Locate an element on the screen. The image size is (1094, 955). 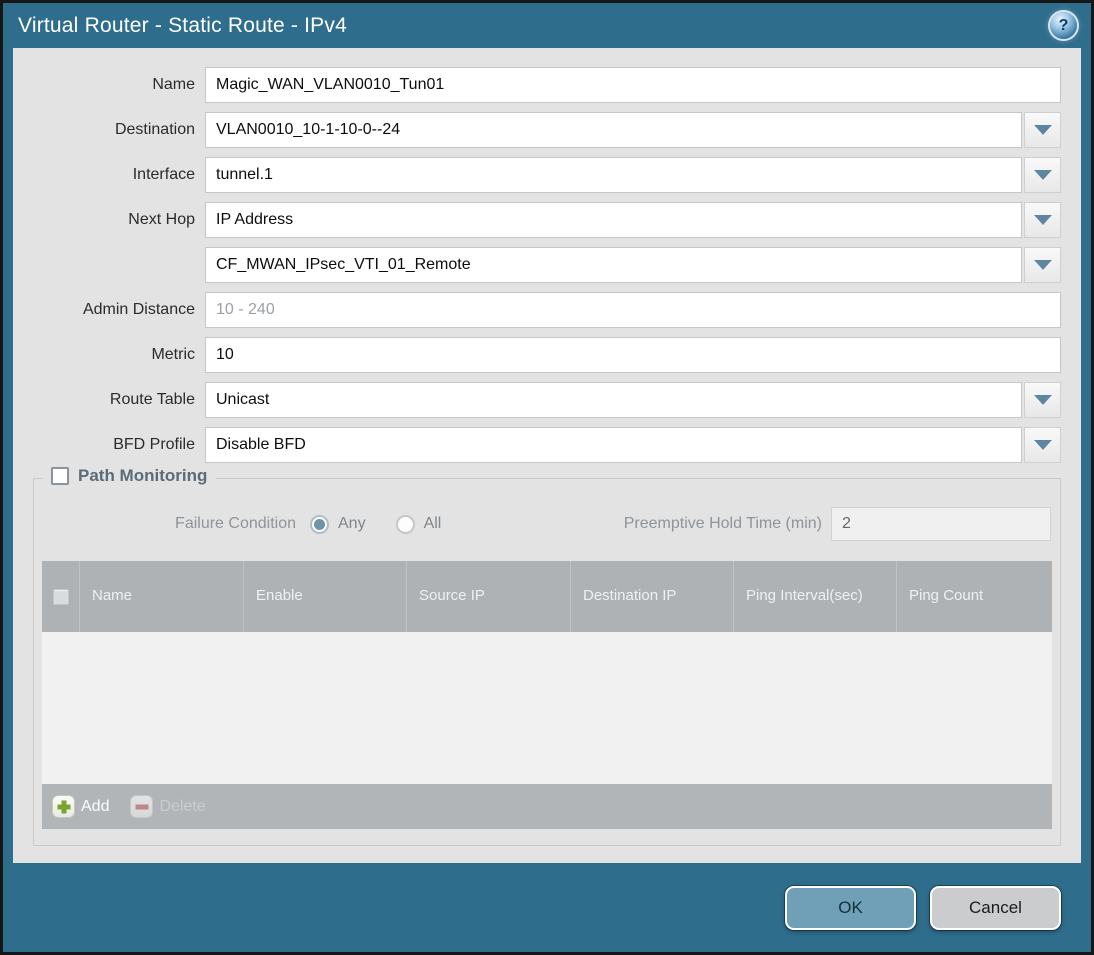
select-all-checkbox is located at coordinates (60, 596).